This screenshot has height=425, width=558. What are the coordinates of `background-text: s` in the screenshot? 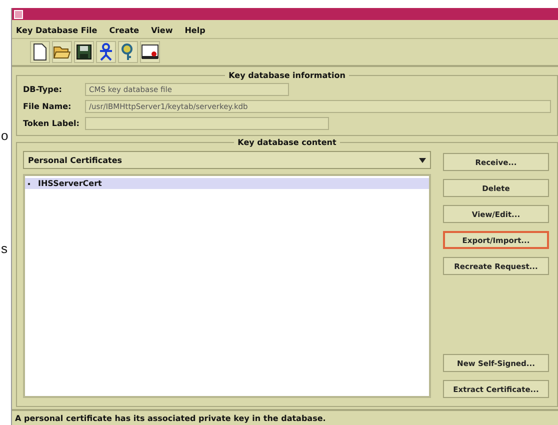 It's located at (4, 248).